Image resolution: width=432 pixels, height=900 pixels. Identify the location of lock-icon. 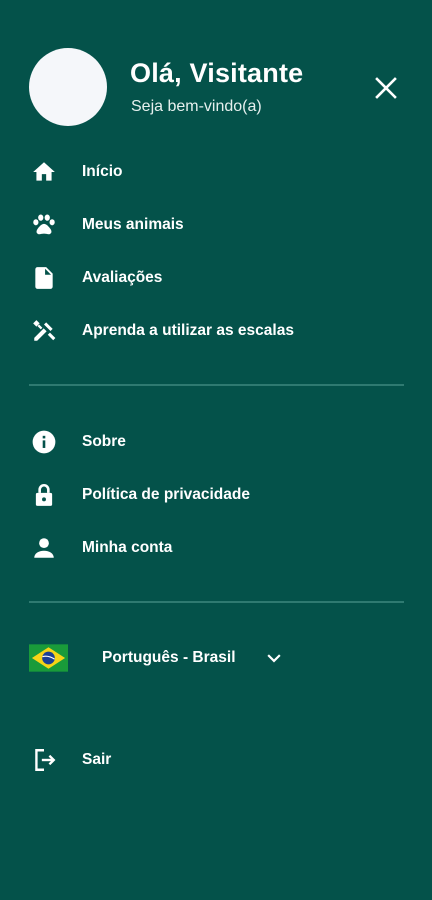
(44, 495).